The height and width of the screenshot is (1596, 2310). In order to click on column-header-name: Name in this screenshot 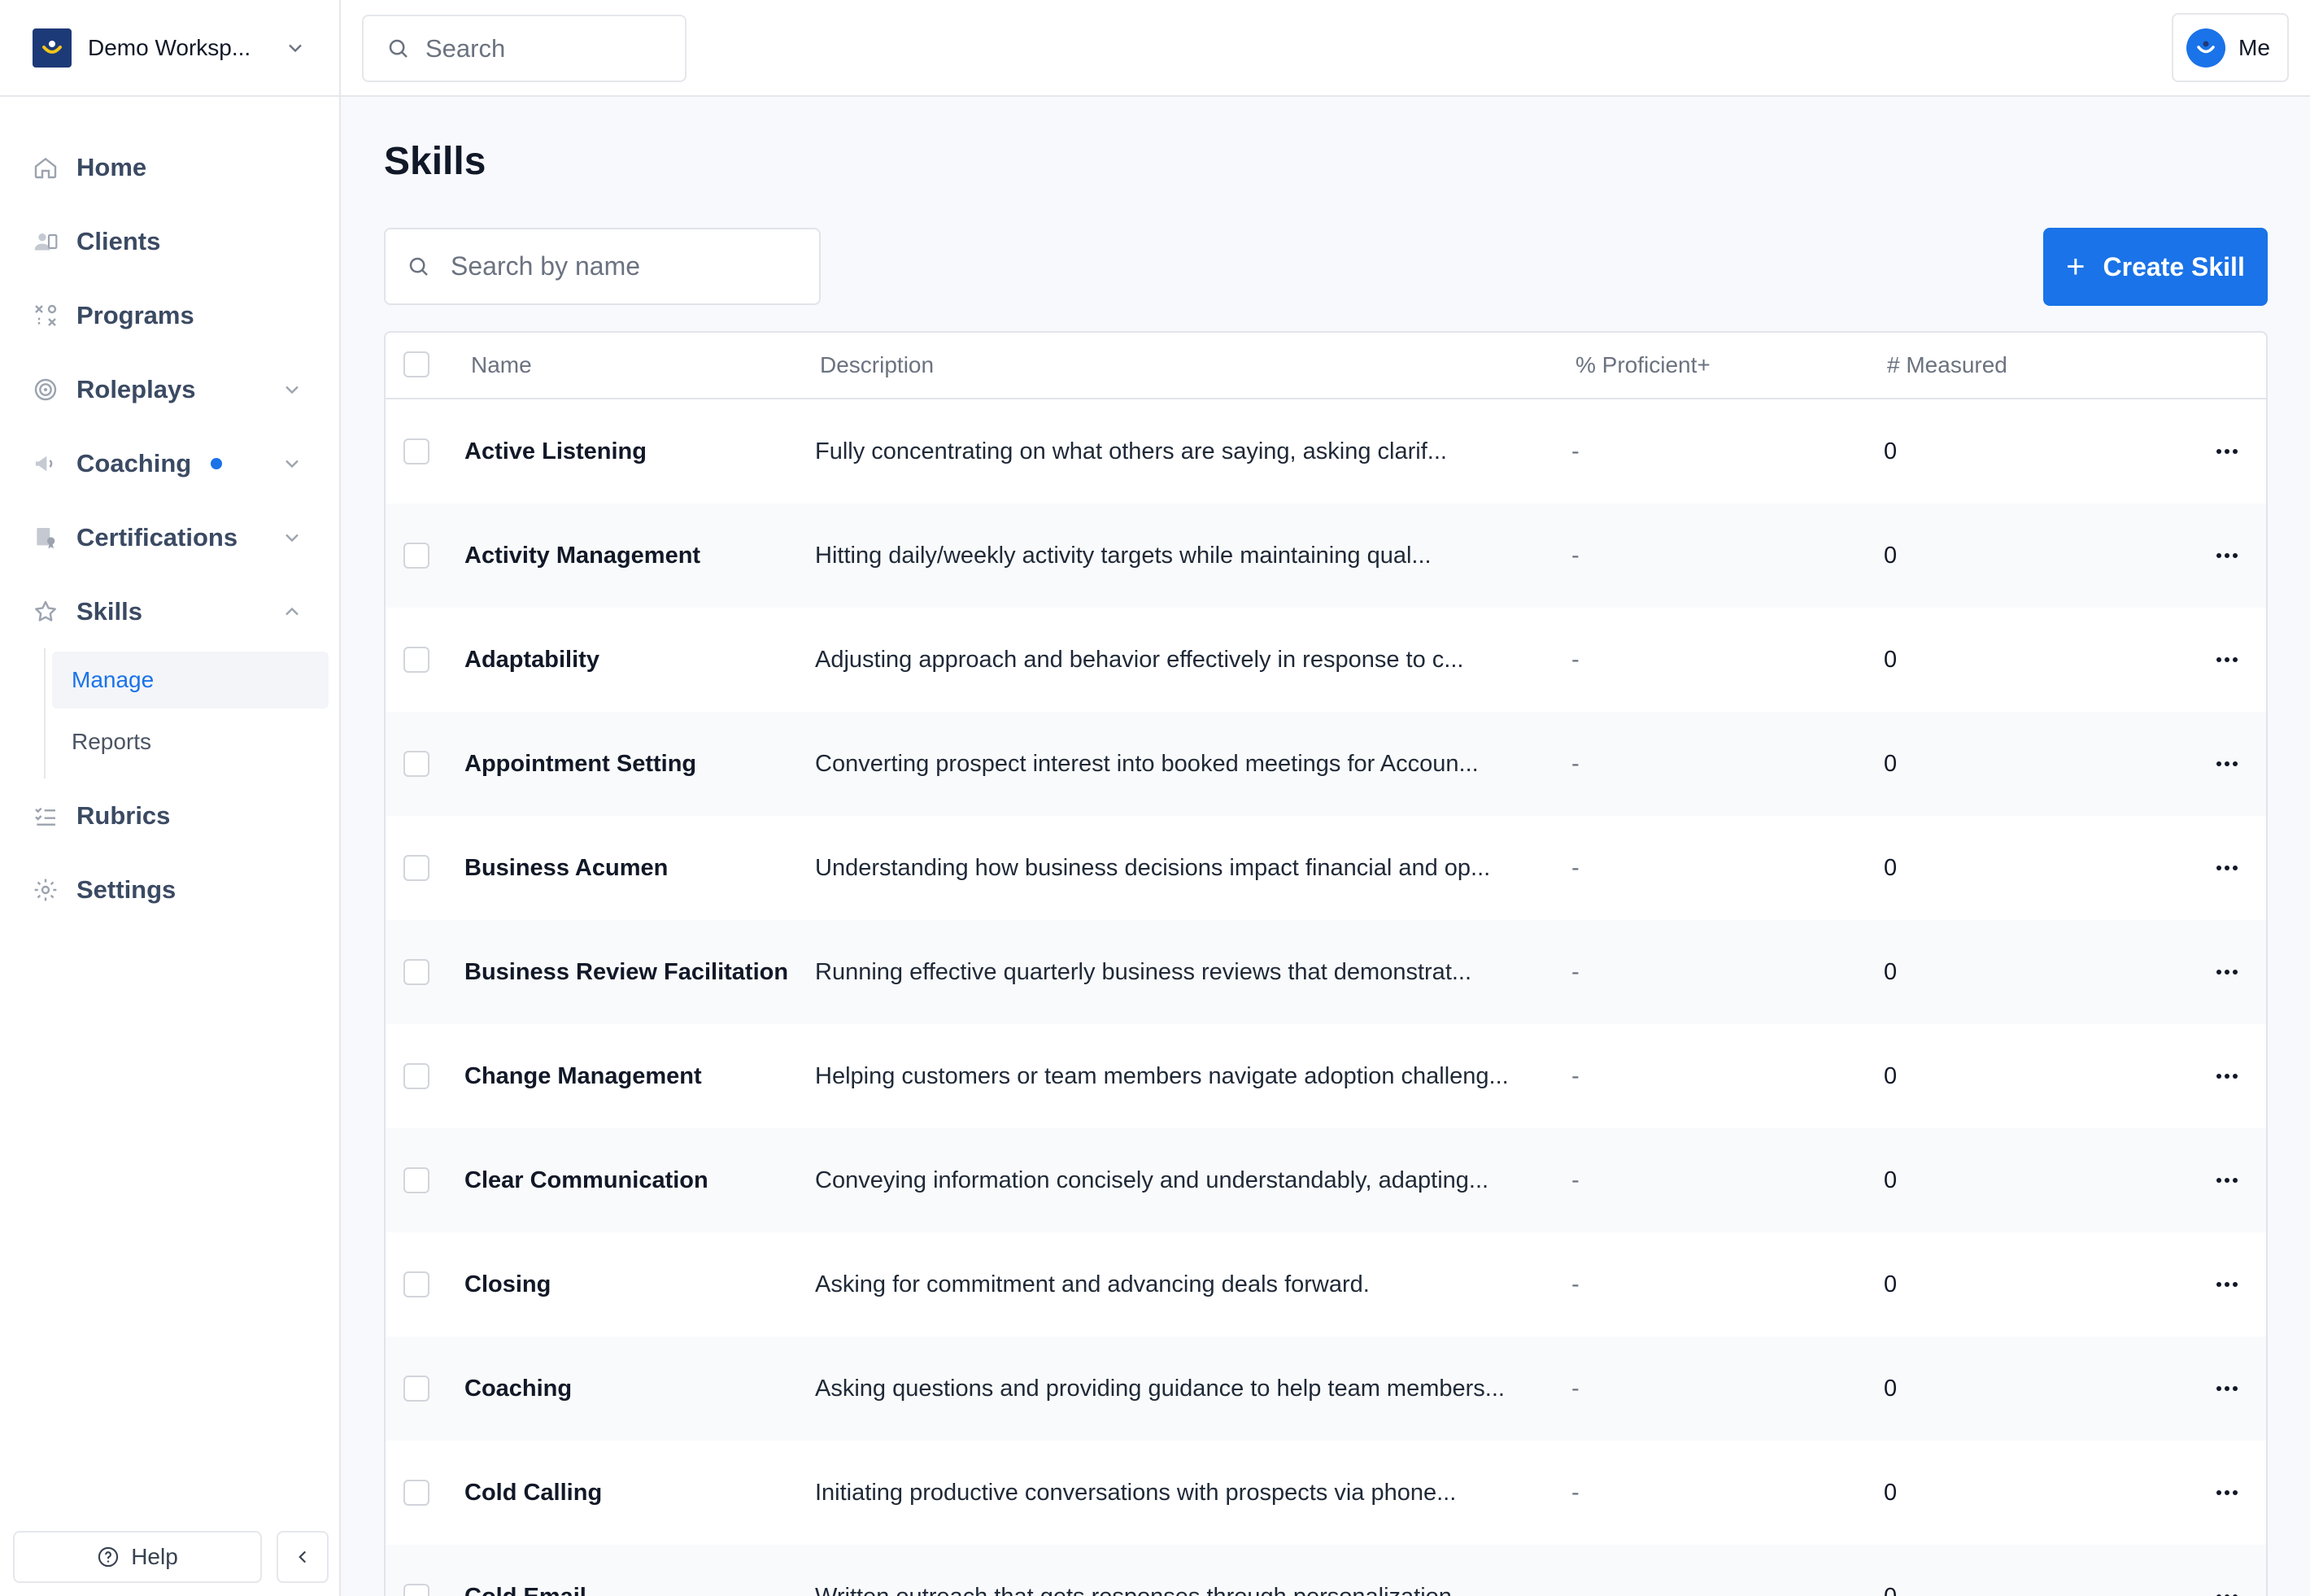, I will do `click(501, 365)`.